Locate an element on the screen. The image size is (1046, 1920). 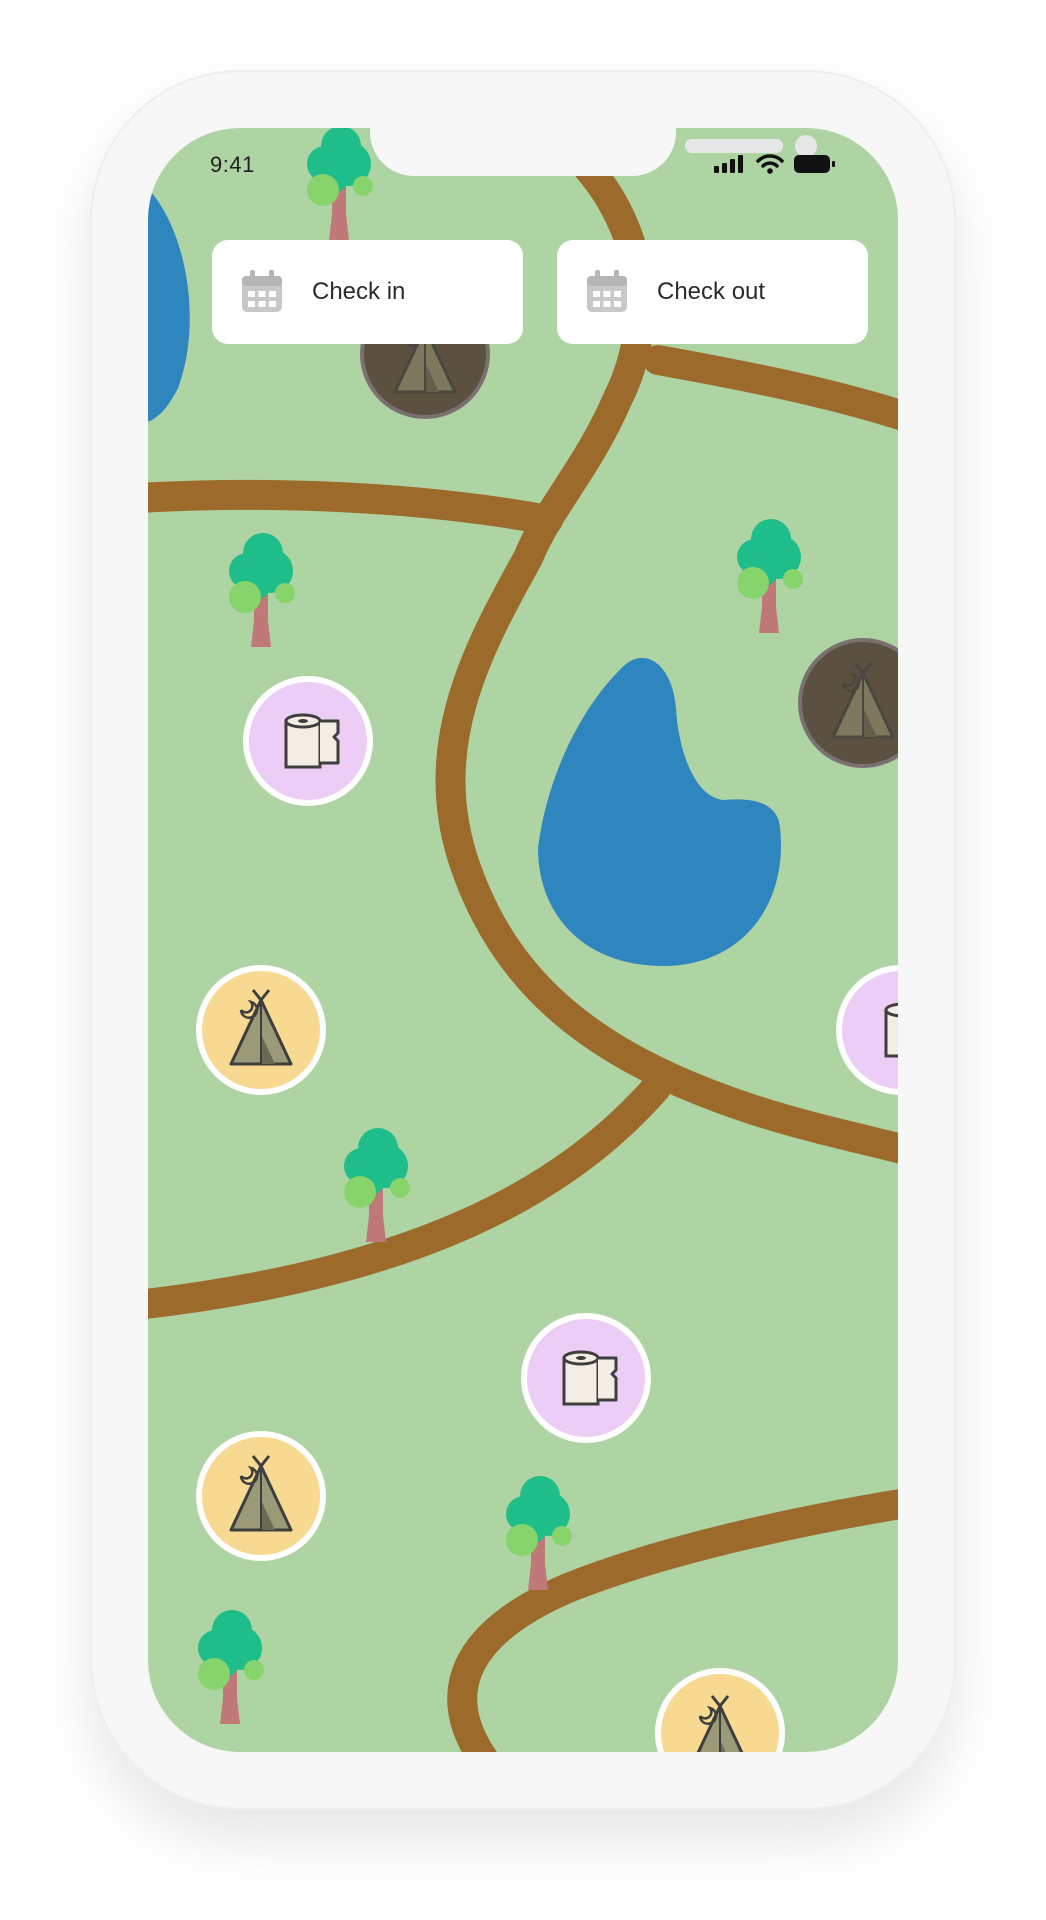
tent-marker-booked is located at coordinates (848, 703).